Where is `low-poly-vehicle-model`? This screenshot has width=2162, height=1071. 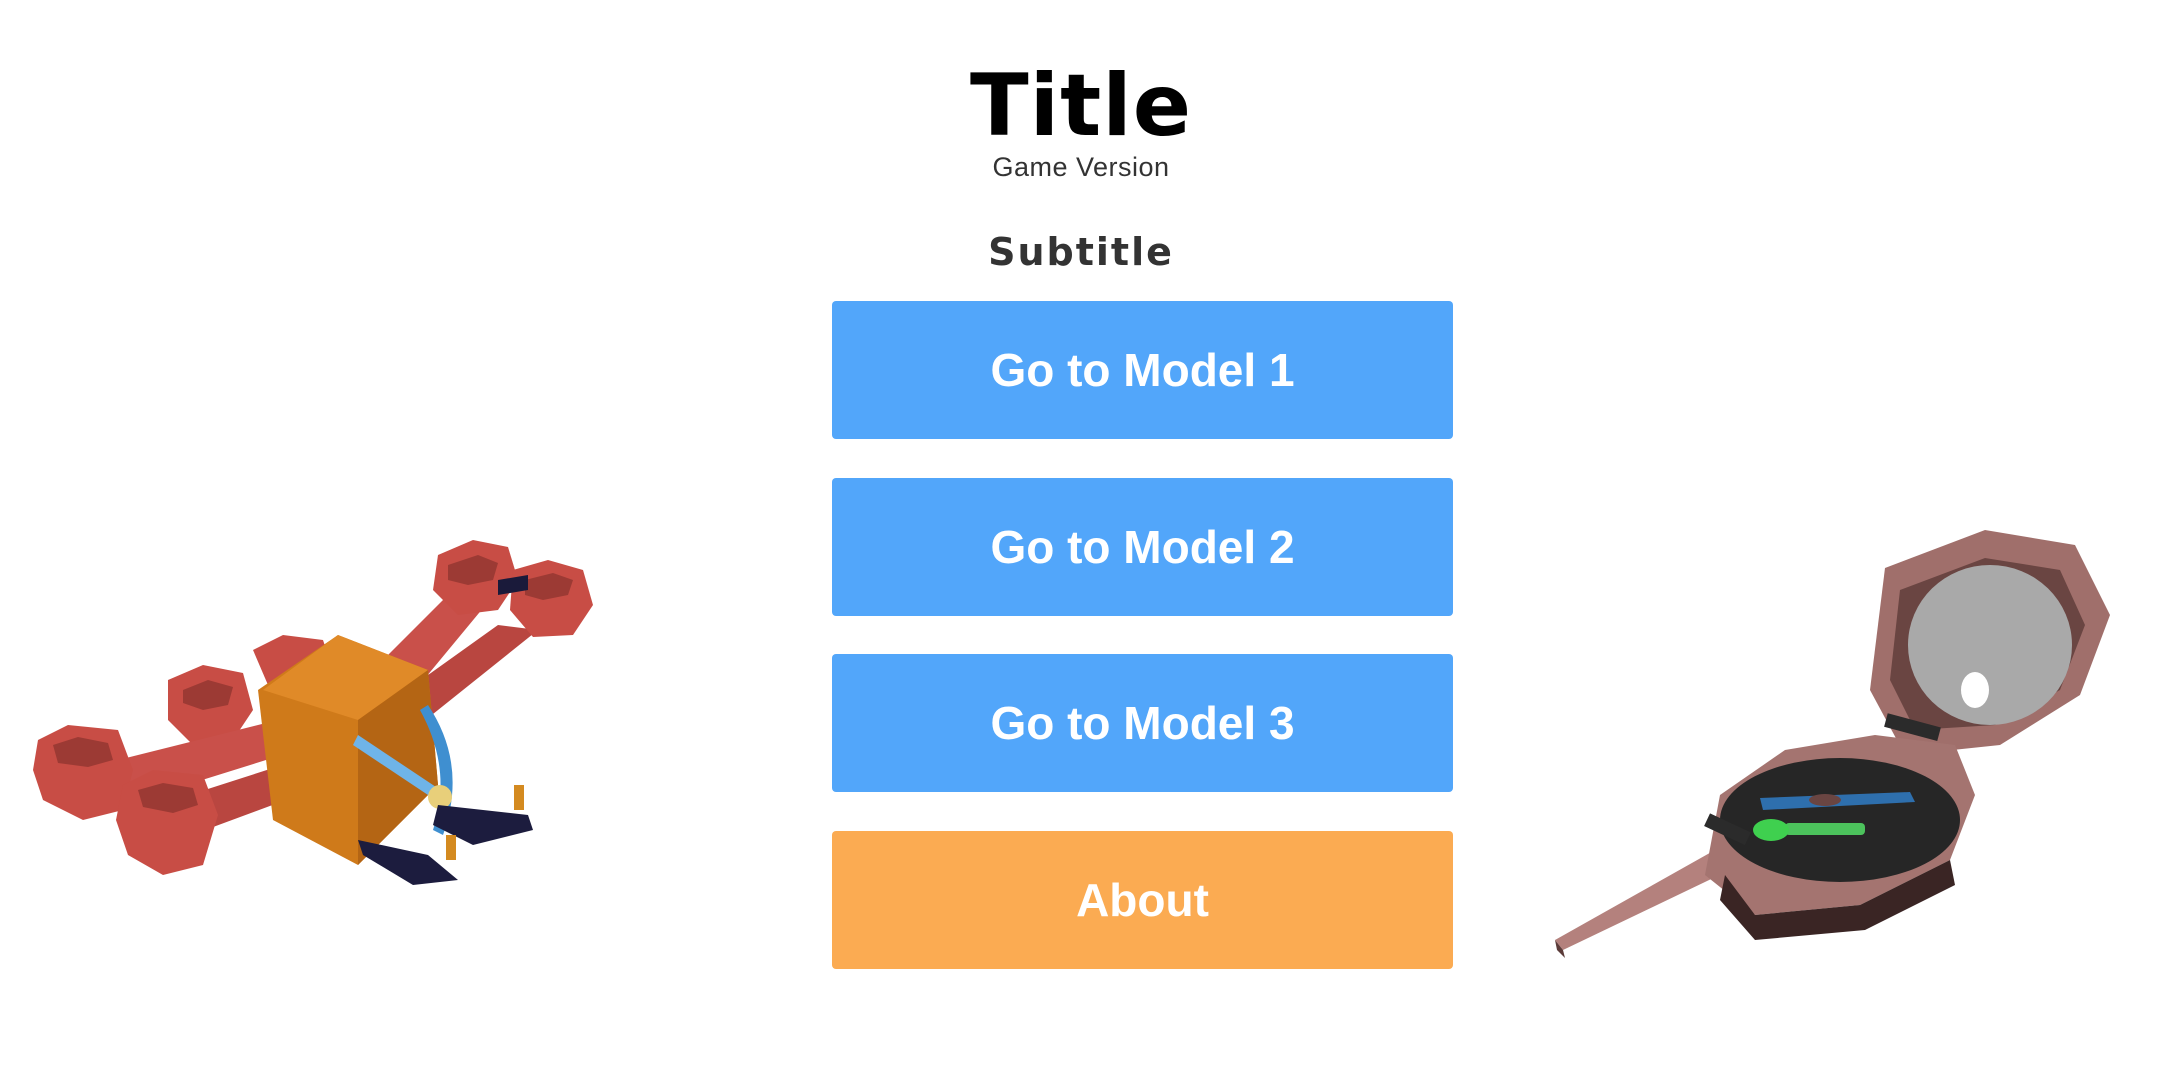 low-poly-vehicle-model is located at coordinates (313, 712).